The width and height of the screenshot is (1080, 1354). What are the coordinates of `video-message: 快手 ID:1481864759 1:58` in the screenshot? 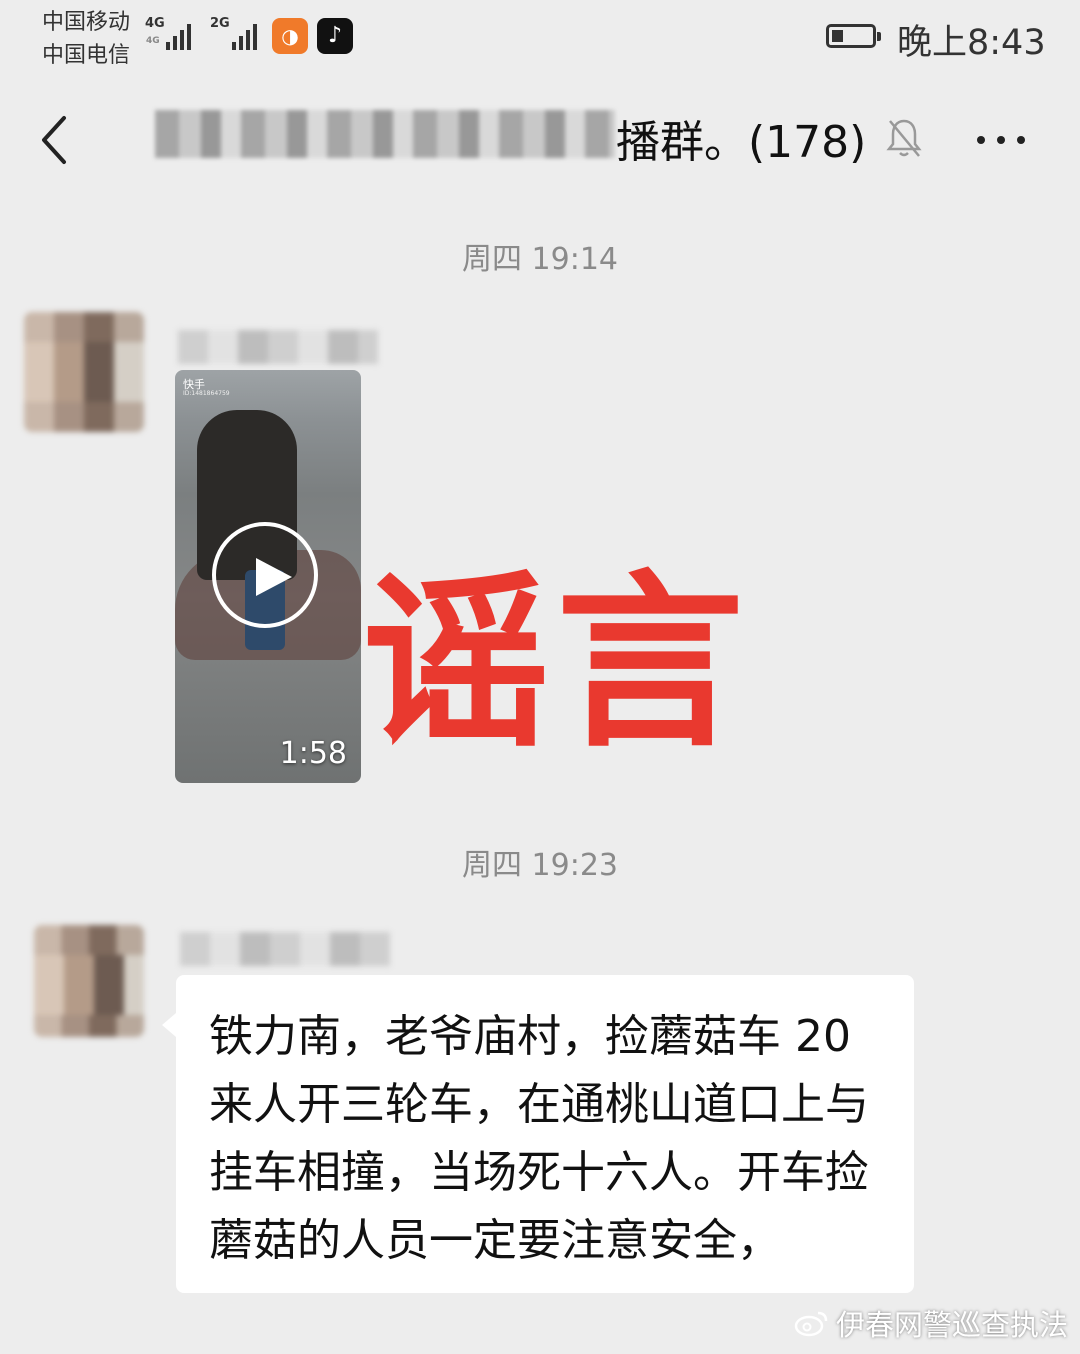 It's located at (268, 576).